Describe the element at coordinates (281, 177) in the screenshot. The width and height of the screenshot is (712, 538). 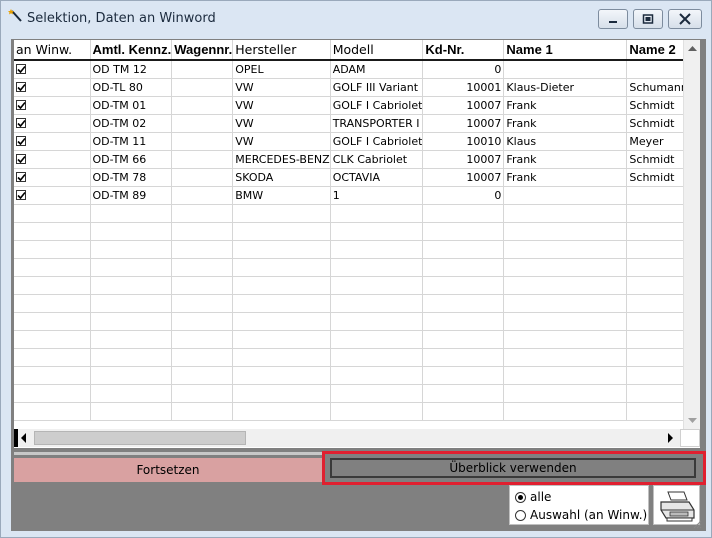
I see `cell-hersteller: SKODA` at that location.